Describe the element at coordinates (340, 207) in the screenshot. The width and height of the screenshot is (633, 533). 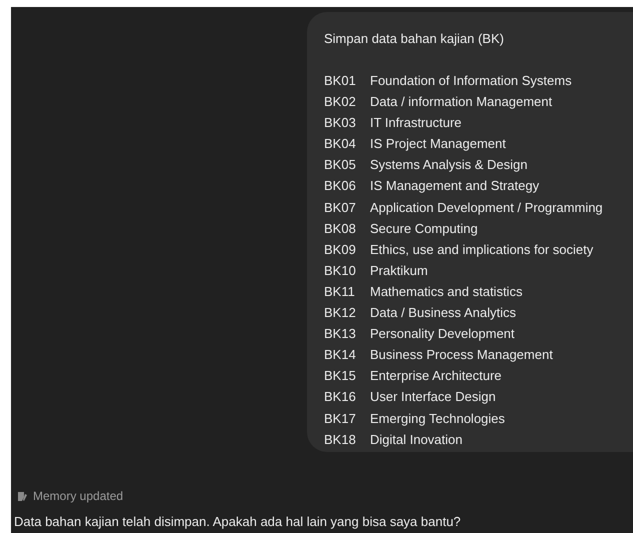
I see `item-code: BK07` at that location.